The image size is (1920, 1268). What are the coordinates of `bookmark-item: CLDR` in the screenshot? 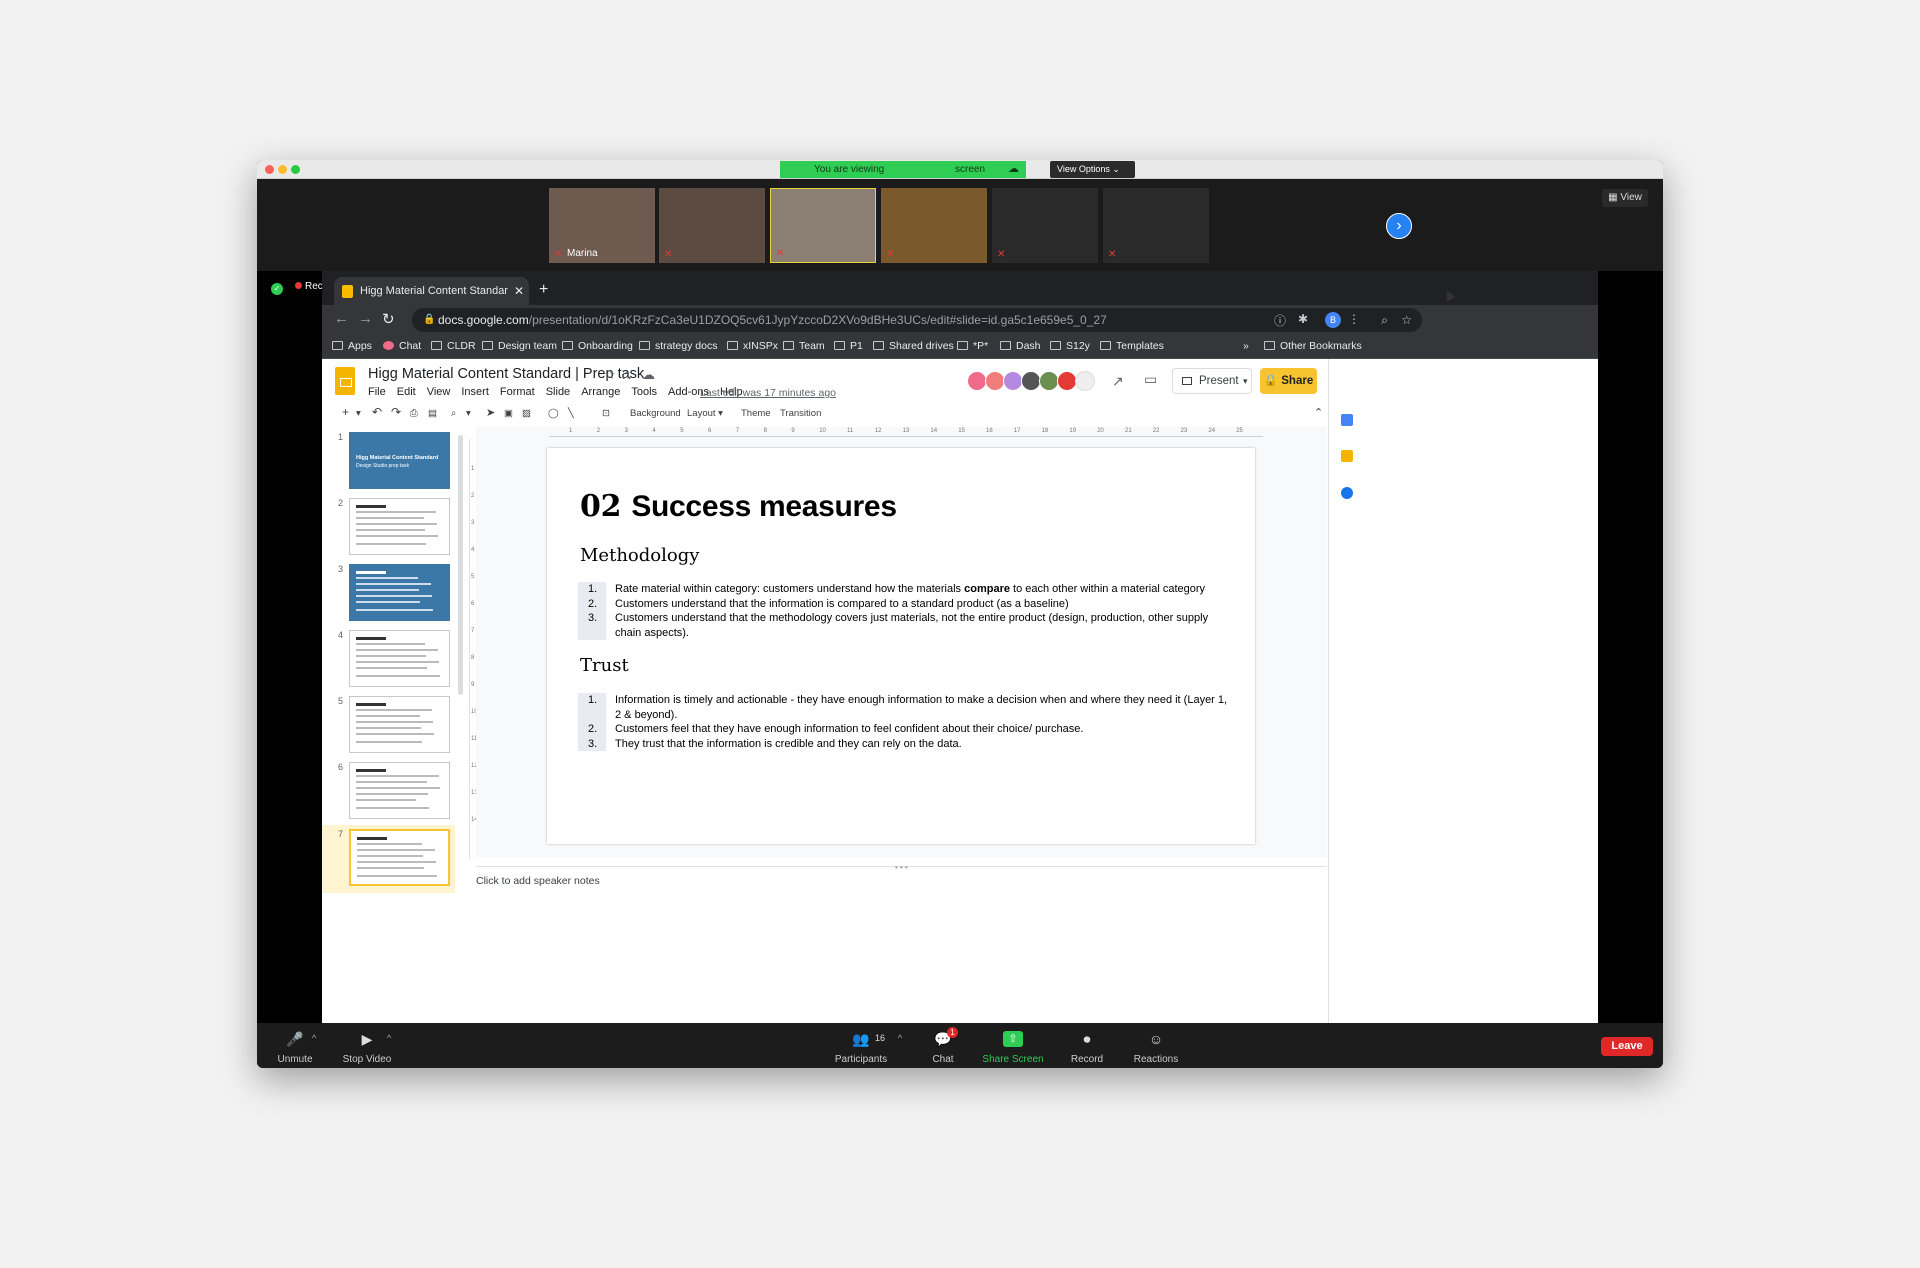 It's located at (453, 346).